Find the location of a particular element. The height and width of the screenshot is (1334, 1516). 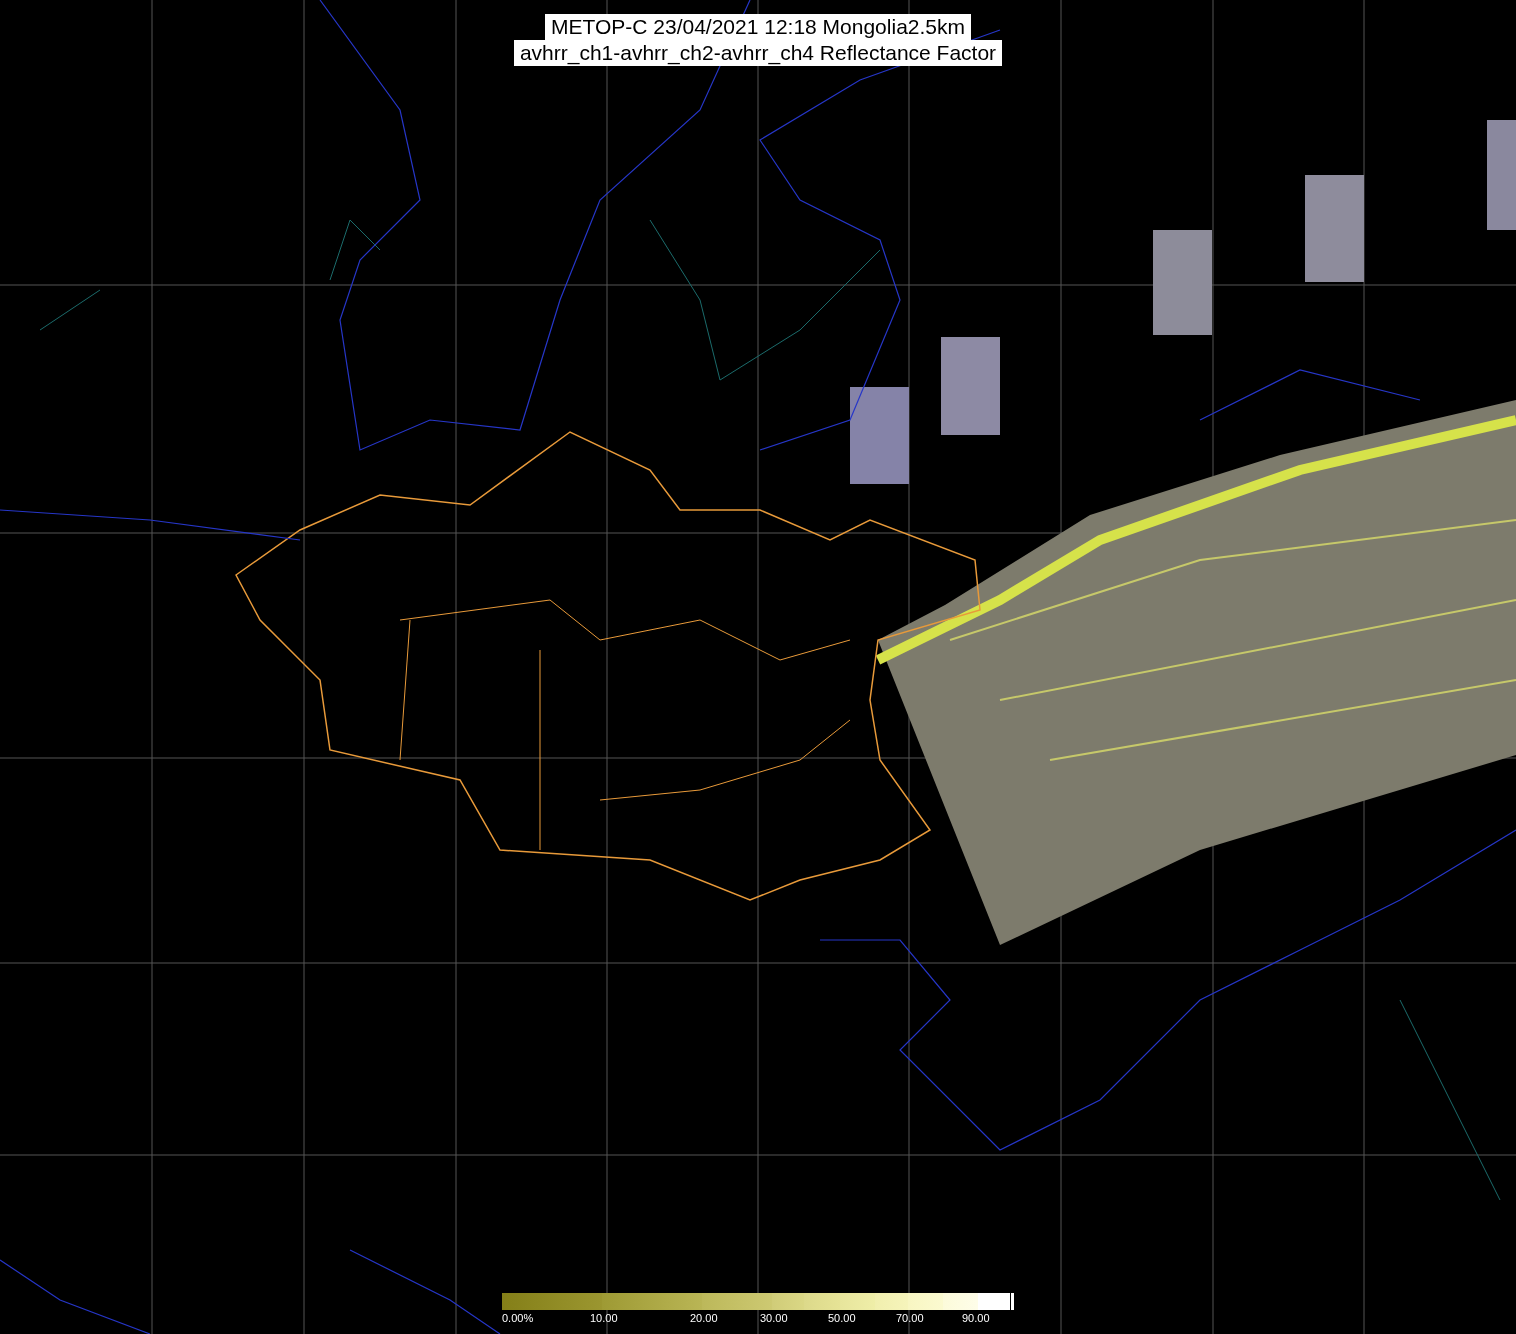

colorbar-label: 70.00 is located at coordinates (910, 1318).